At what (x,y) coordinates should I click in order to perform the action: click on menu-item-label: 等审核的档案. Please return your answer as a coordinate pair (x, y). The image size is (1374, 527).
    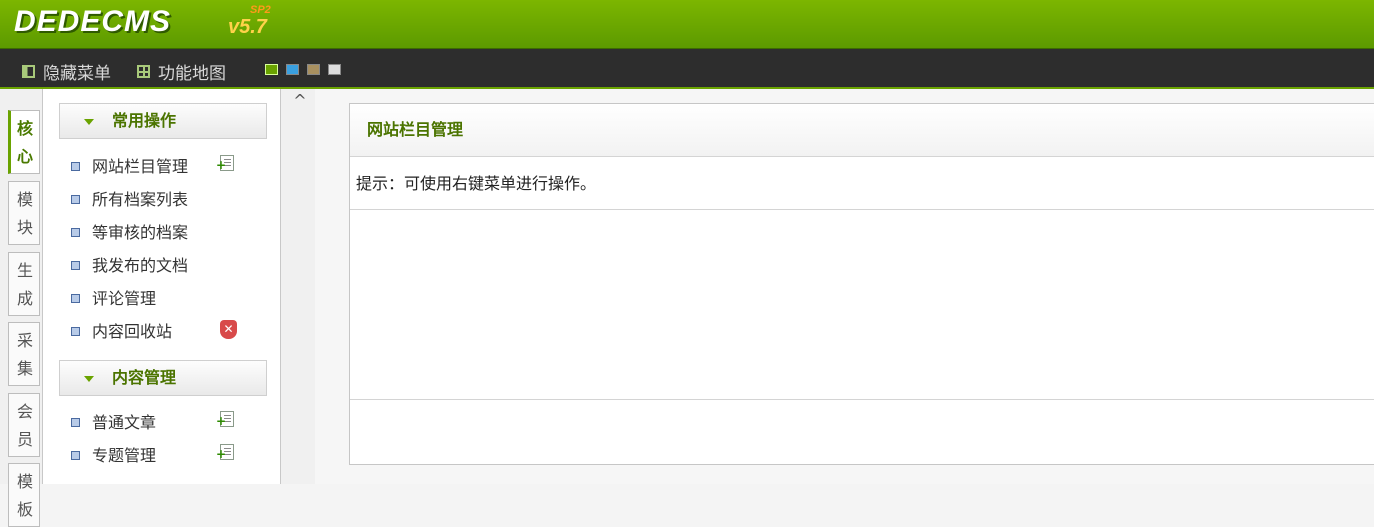
    Looking at the image, I should click on (140, 232).